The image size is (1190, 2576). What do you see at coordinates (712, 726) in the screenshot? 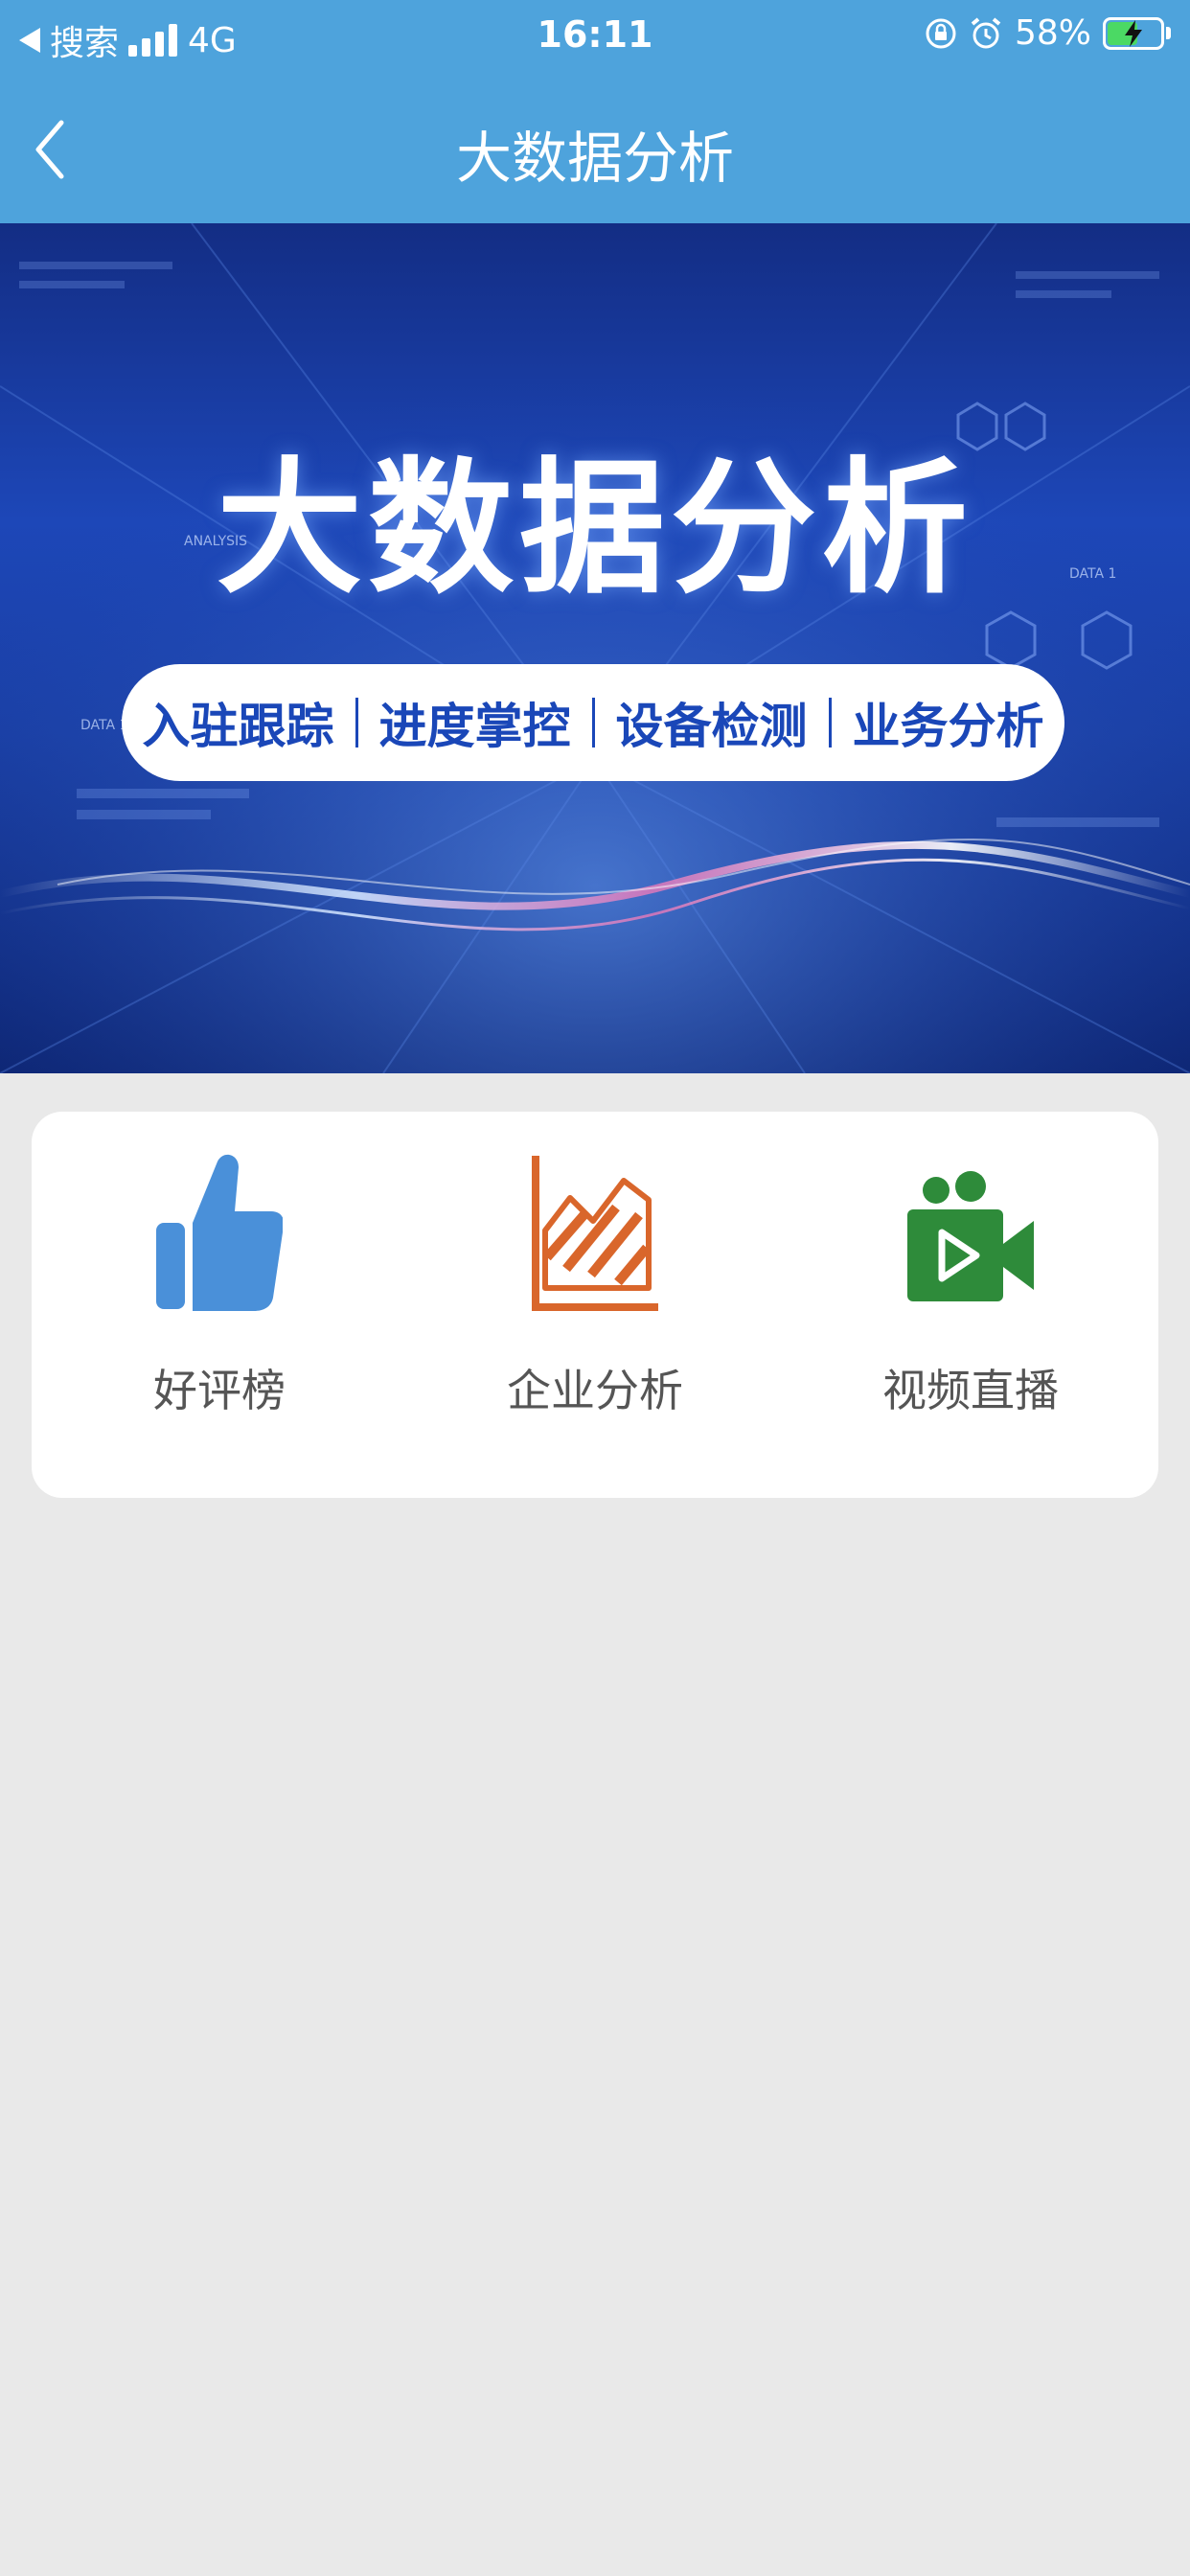
I see `banner-tag: 设备检测` at bounding box center [712, 726].